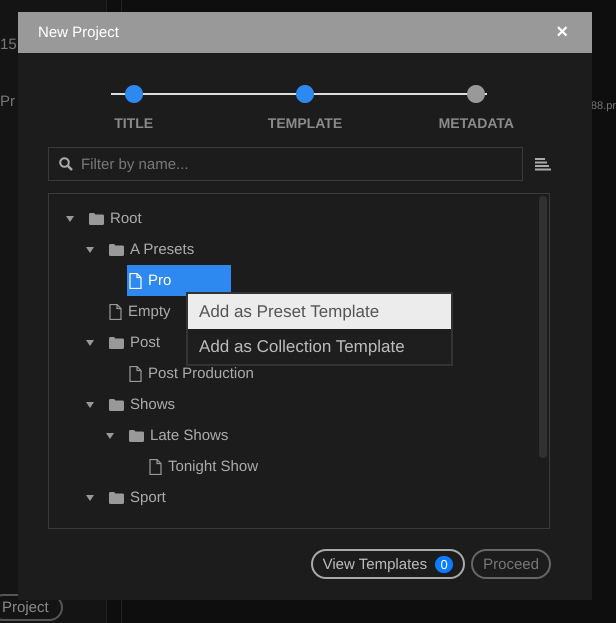 This screenshot has width=616, height=623. What do you see at coordinates (9, 44) in the screenshot?
I see `background-text: 15` at bounding box center [9, 44].